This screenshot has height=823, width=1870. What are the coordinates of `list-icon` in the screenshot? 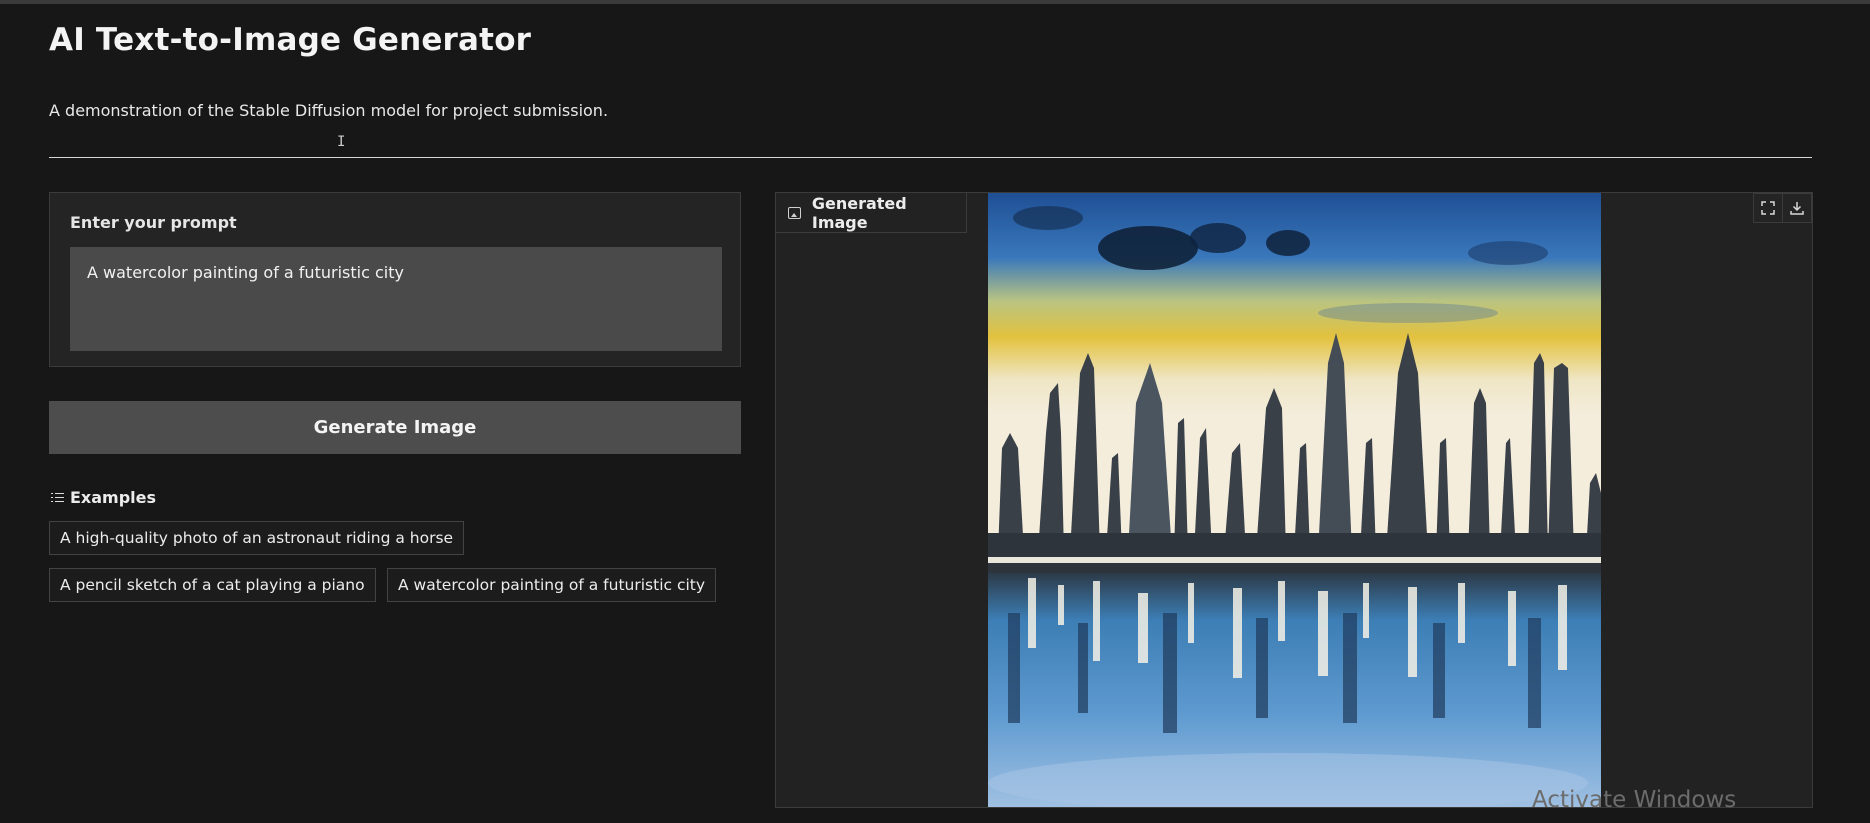 It's located at (57, 498).